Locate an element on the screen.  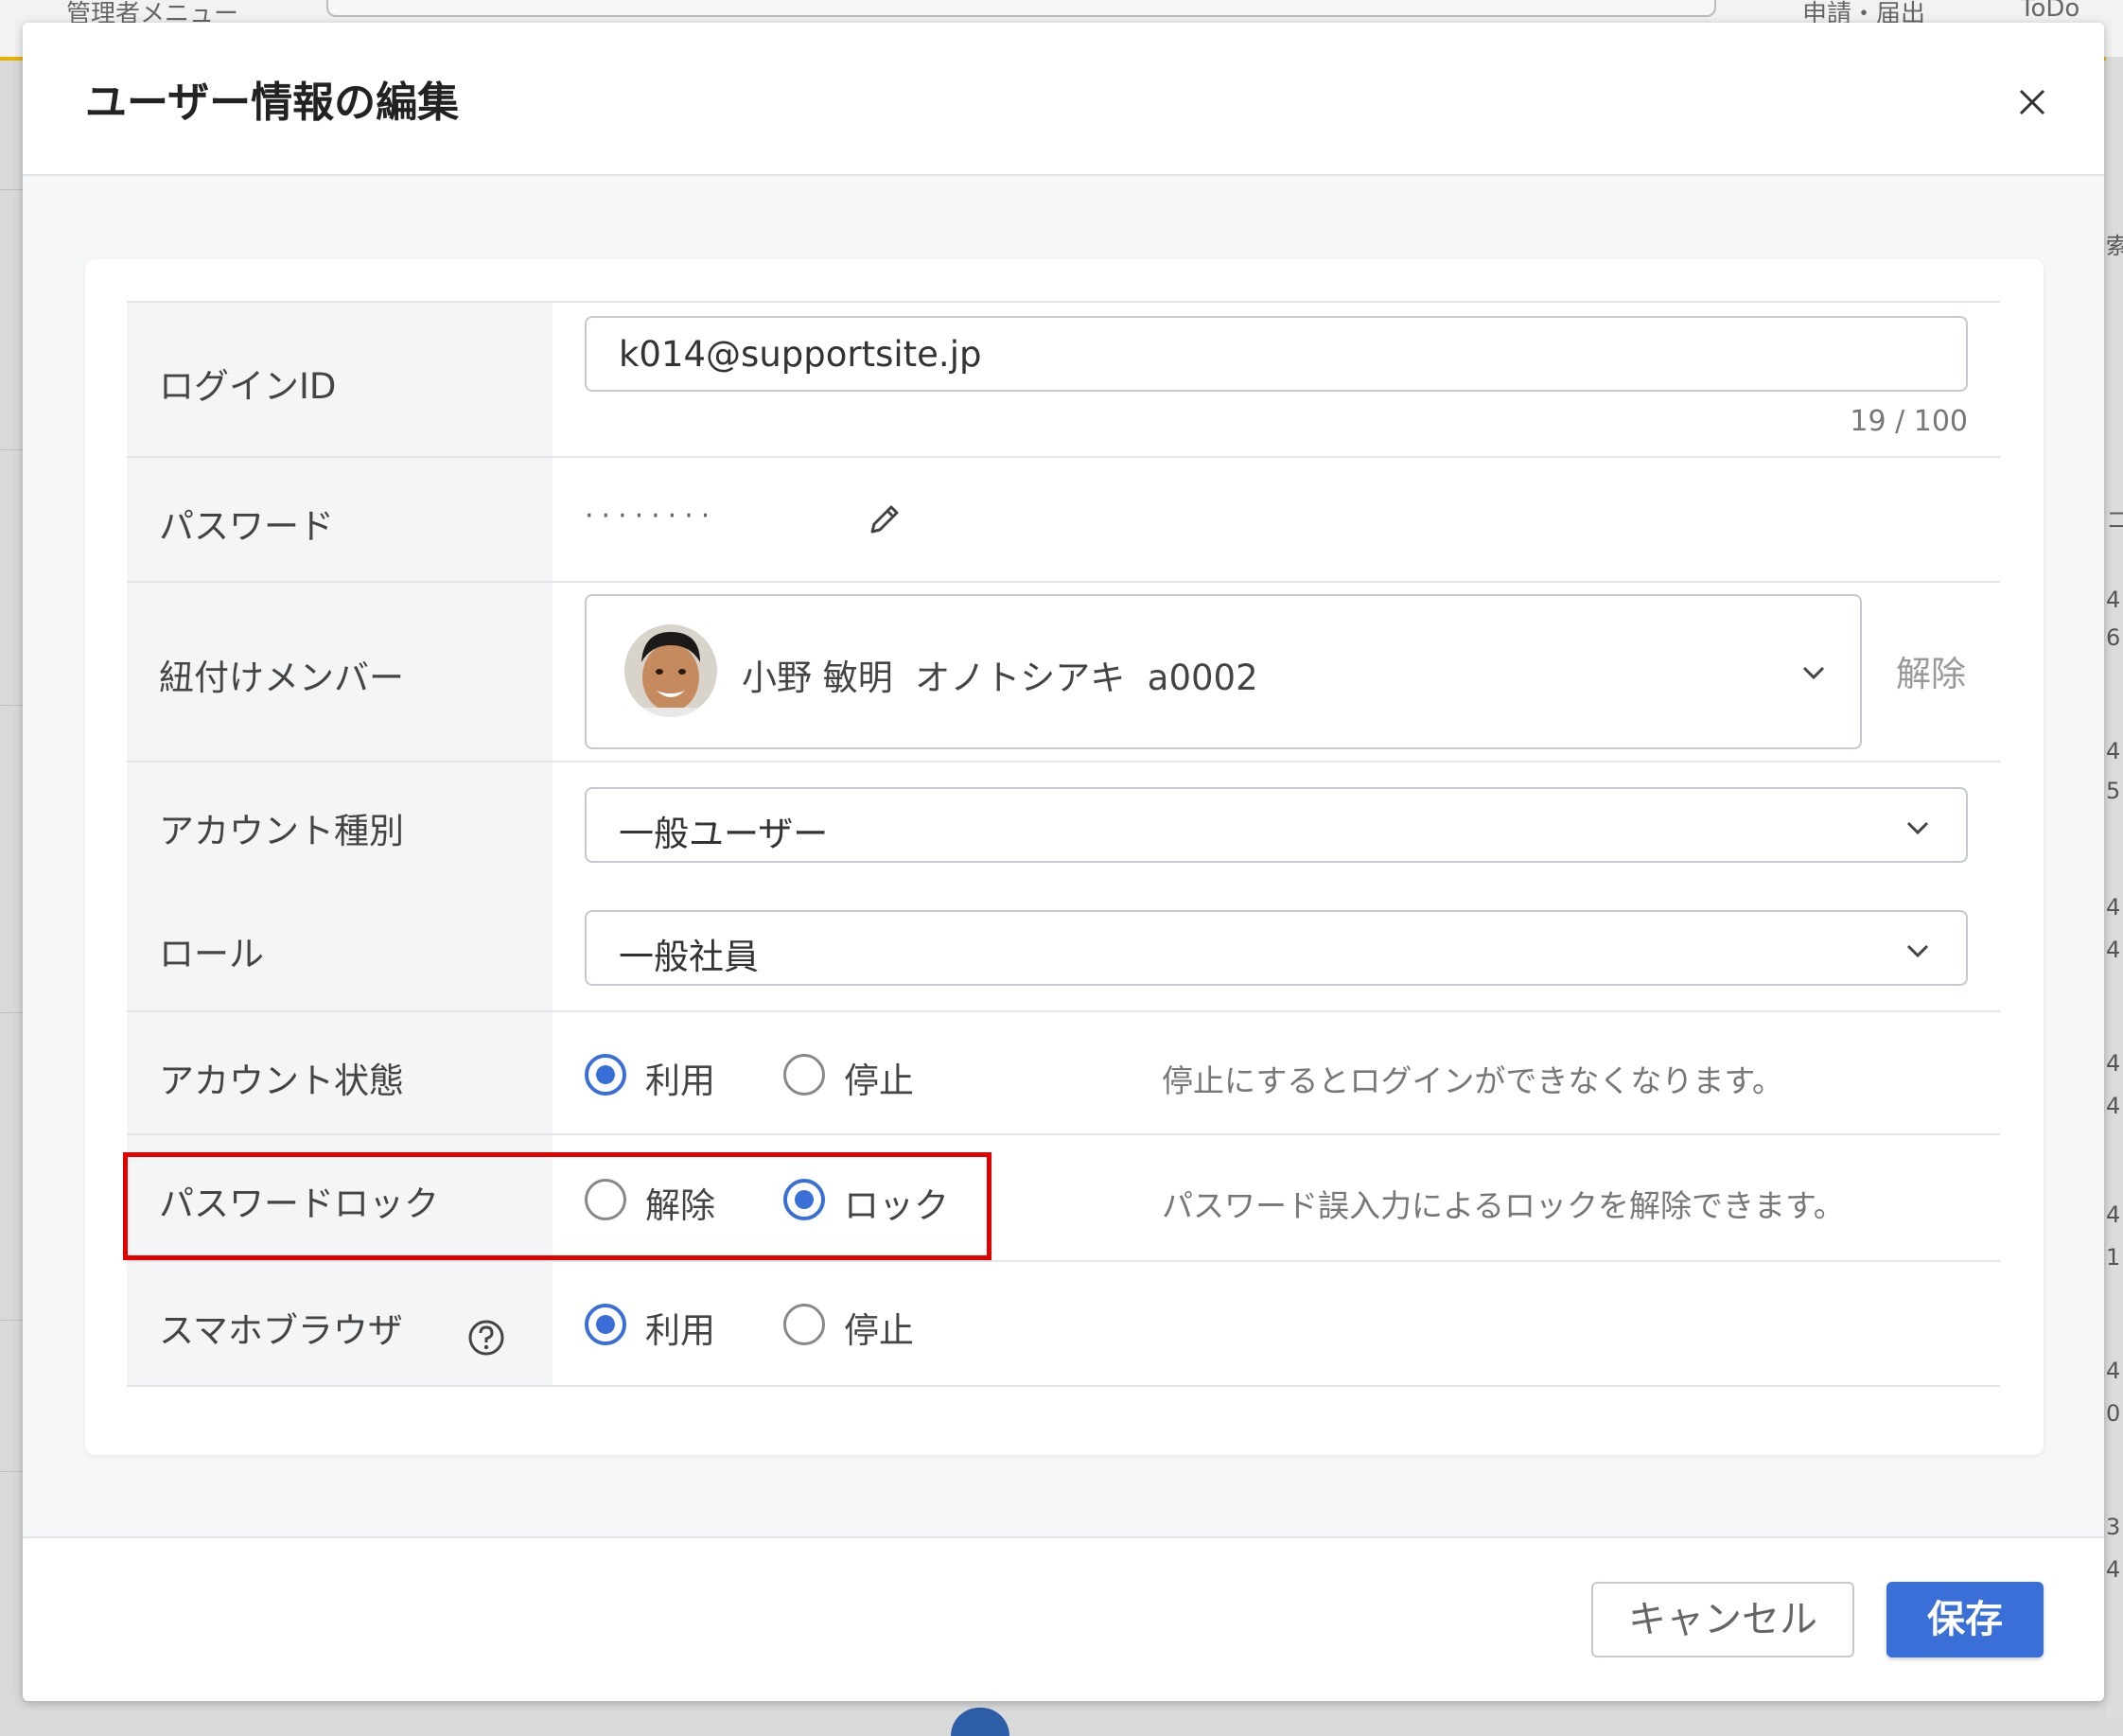
login-id-label: ログインID is located at coordinates (248, 386).